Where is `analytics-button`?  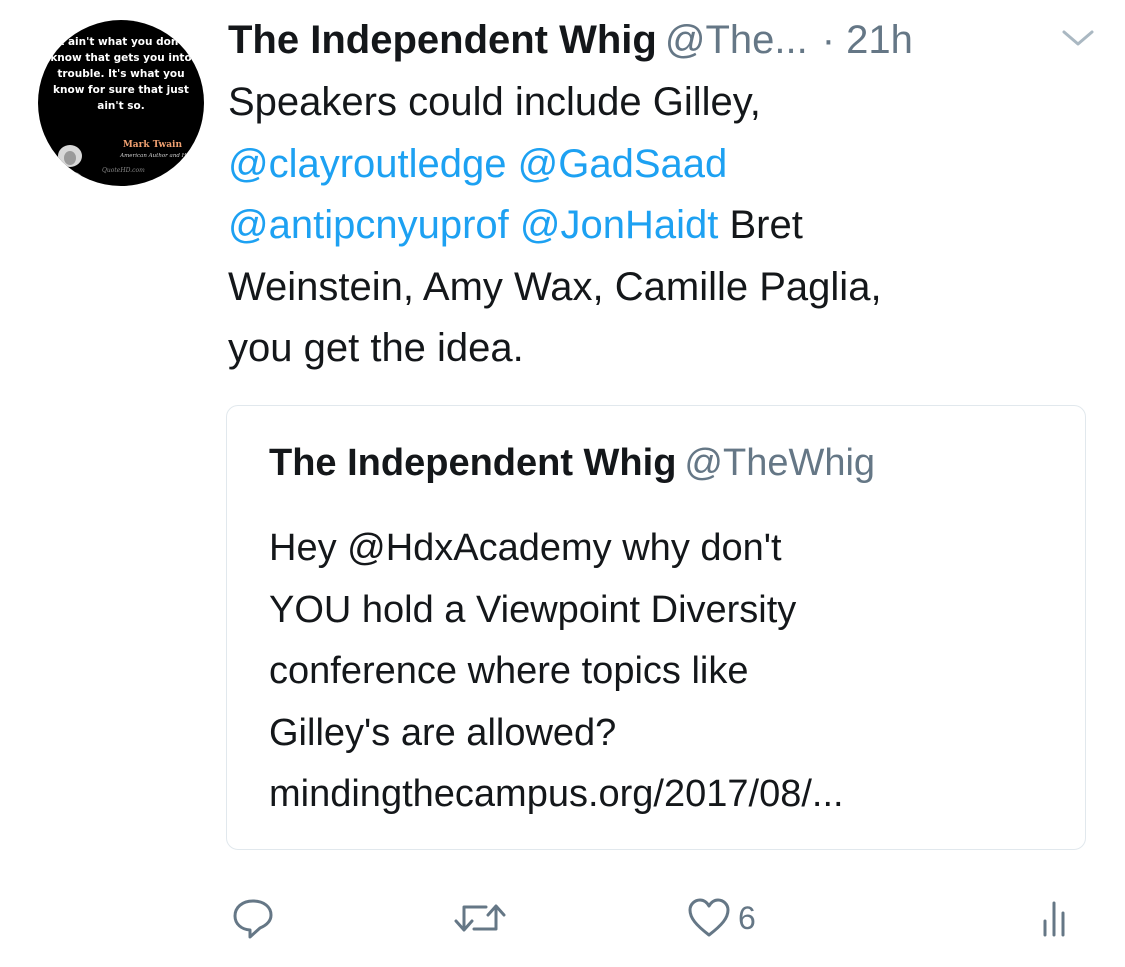 analytics-button is located at coordinates (1055, 918).